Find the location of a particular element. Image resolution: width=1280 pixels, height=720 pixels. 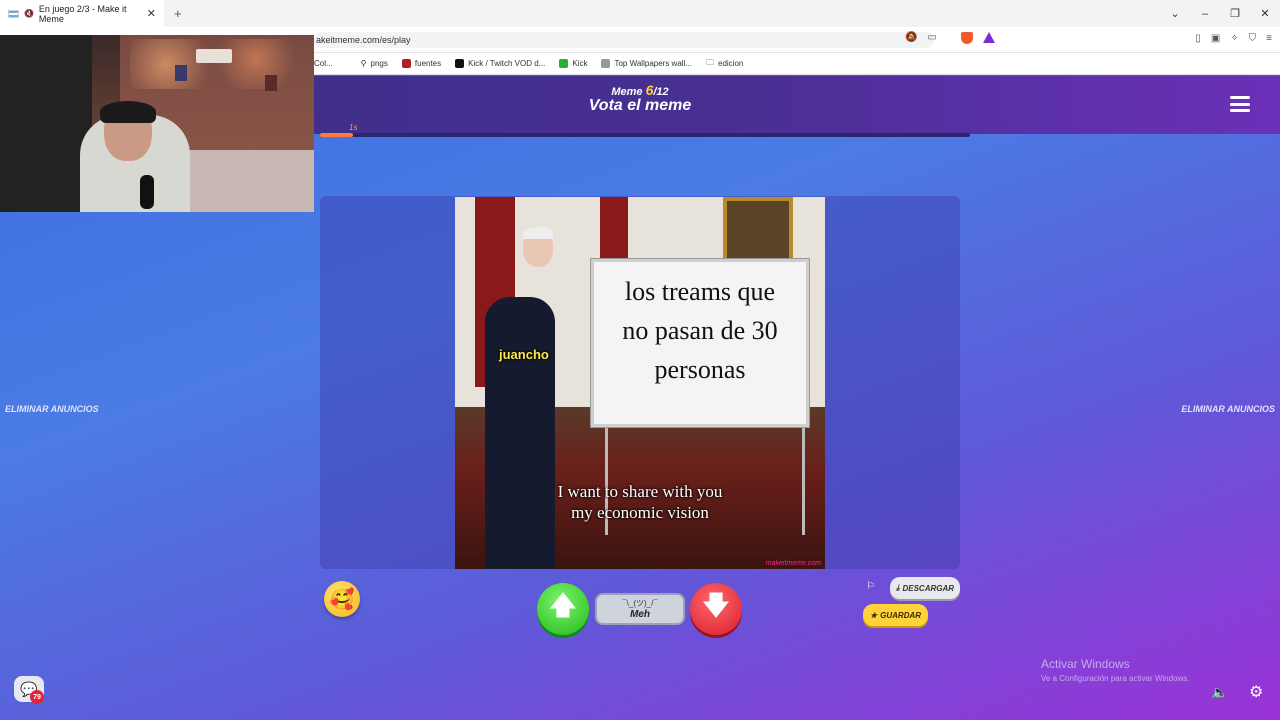

tab-title: En juego 2/3 - Make it Meme is located at coordinates (82, 13).